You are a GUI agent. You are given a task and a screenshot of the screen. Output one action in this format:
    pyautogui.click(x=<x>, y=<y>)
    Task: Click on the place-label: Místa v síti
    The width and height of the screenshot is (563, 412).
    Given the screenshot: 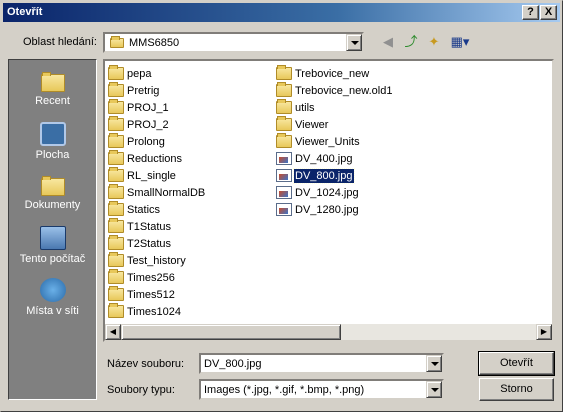 What is the action you would take?
    pyautogui.click(x=52, y=311)
    